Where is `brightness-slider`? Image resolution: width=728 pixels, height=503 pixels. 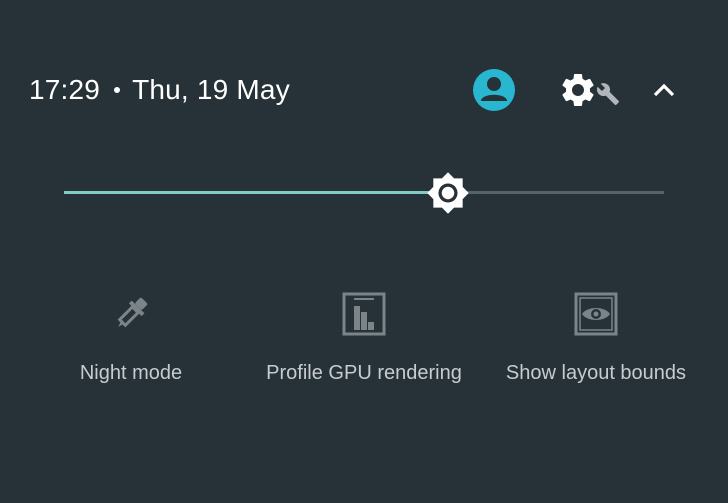
brightness-slider is located at coordinates (364, 193).